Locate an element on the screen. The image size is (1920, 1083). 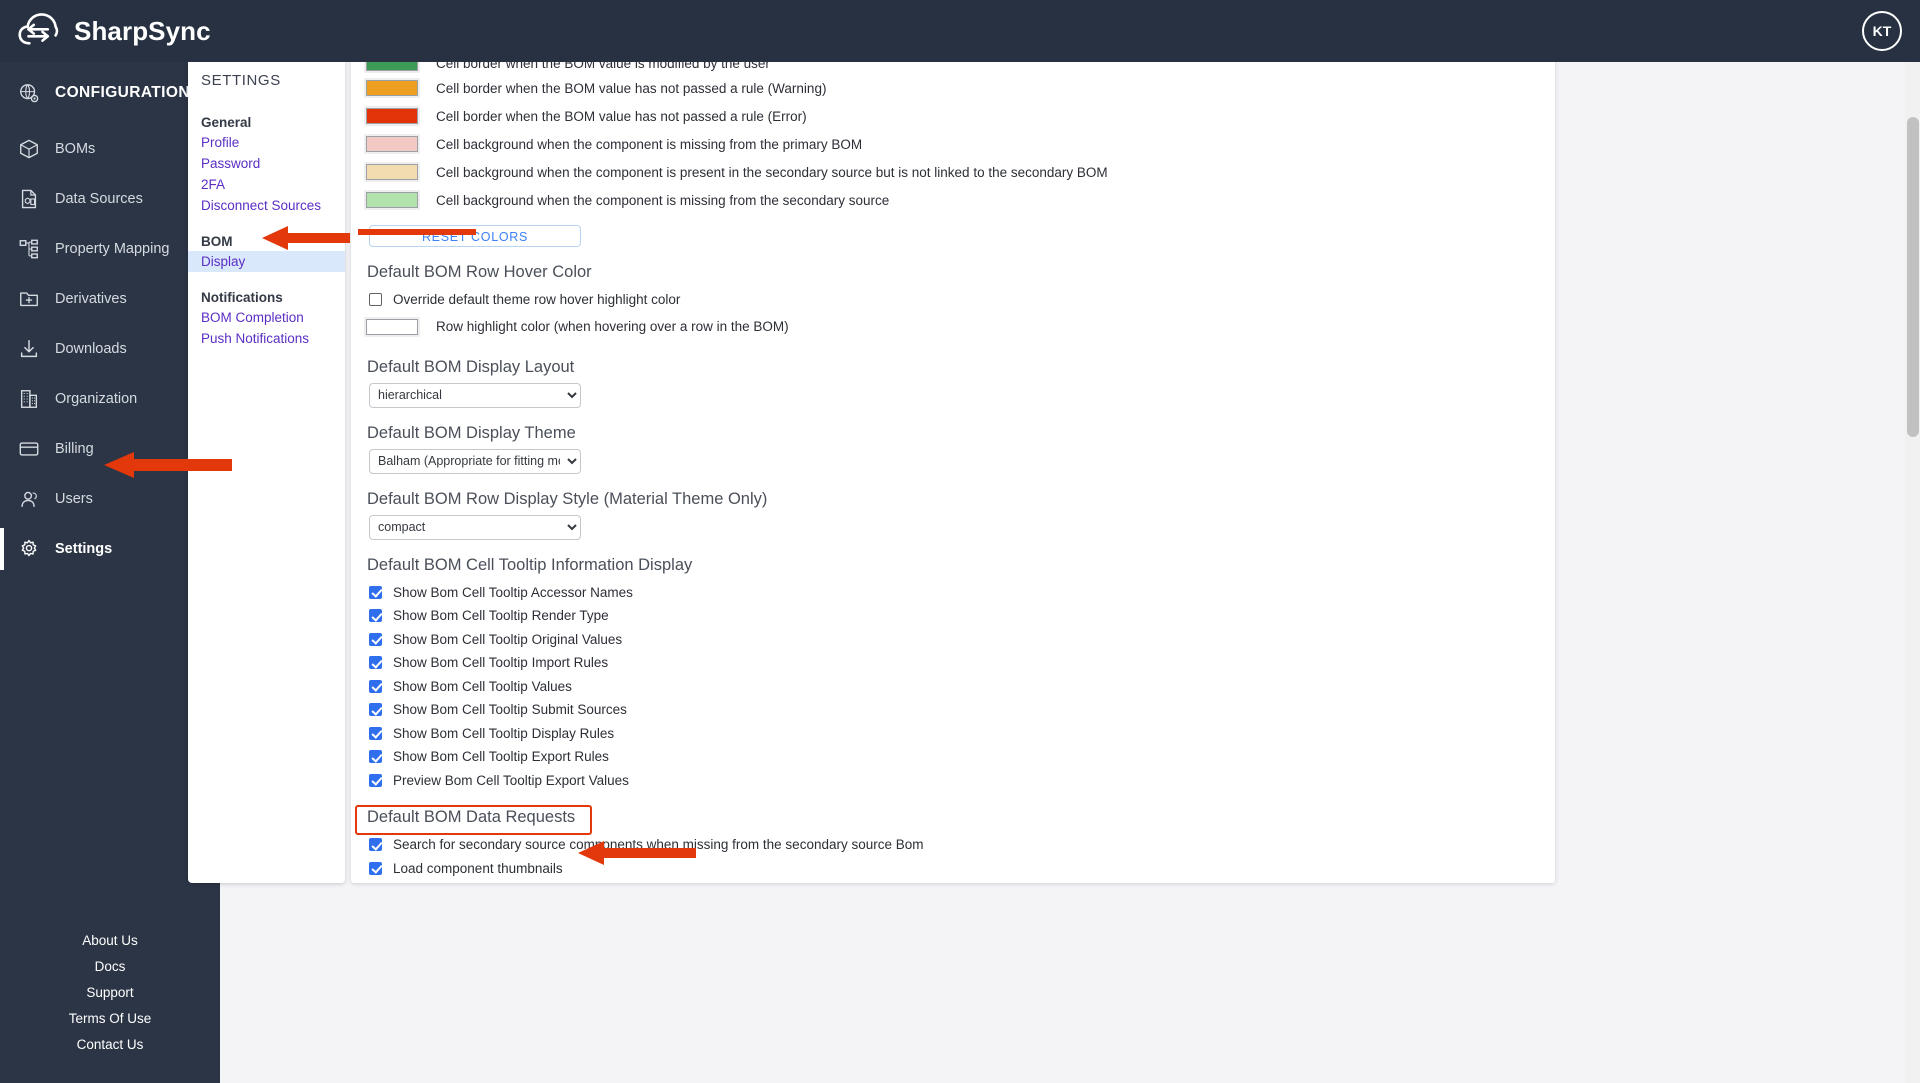
display-theme-select: Balham (Appropriate for fitting more da is located at coordinates (475, 461).